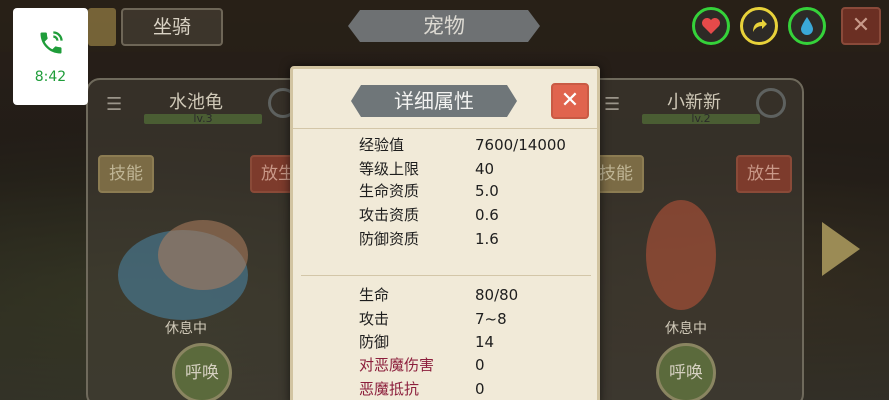  What do you see at coordinates (397, 365) in the screenshot?
I see `stat-label: 对恶魔伤害` at bounding box center [397, 365].